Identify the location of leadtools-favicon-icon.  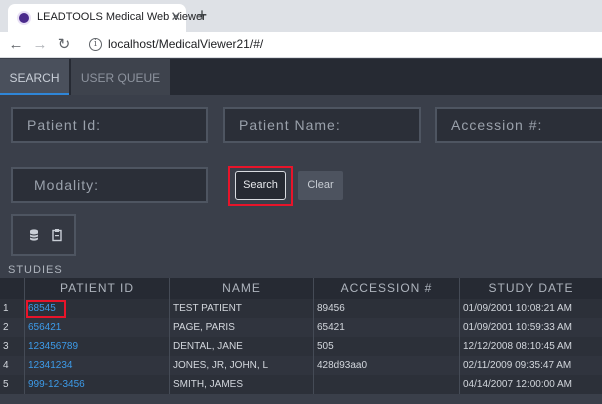
(24, 18).